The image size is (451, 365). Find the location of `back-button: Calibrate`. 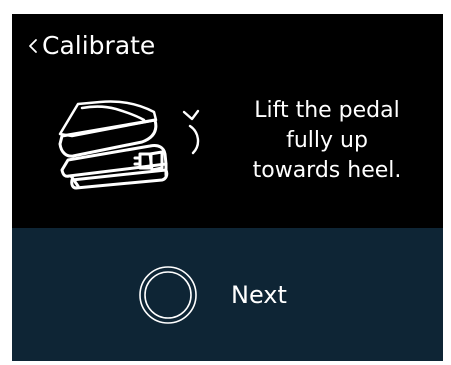

back-button: Calibrate is located at coordinates (90, 46).